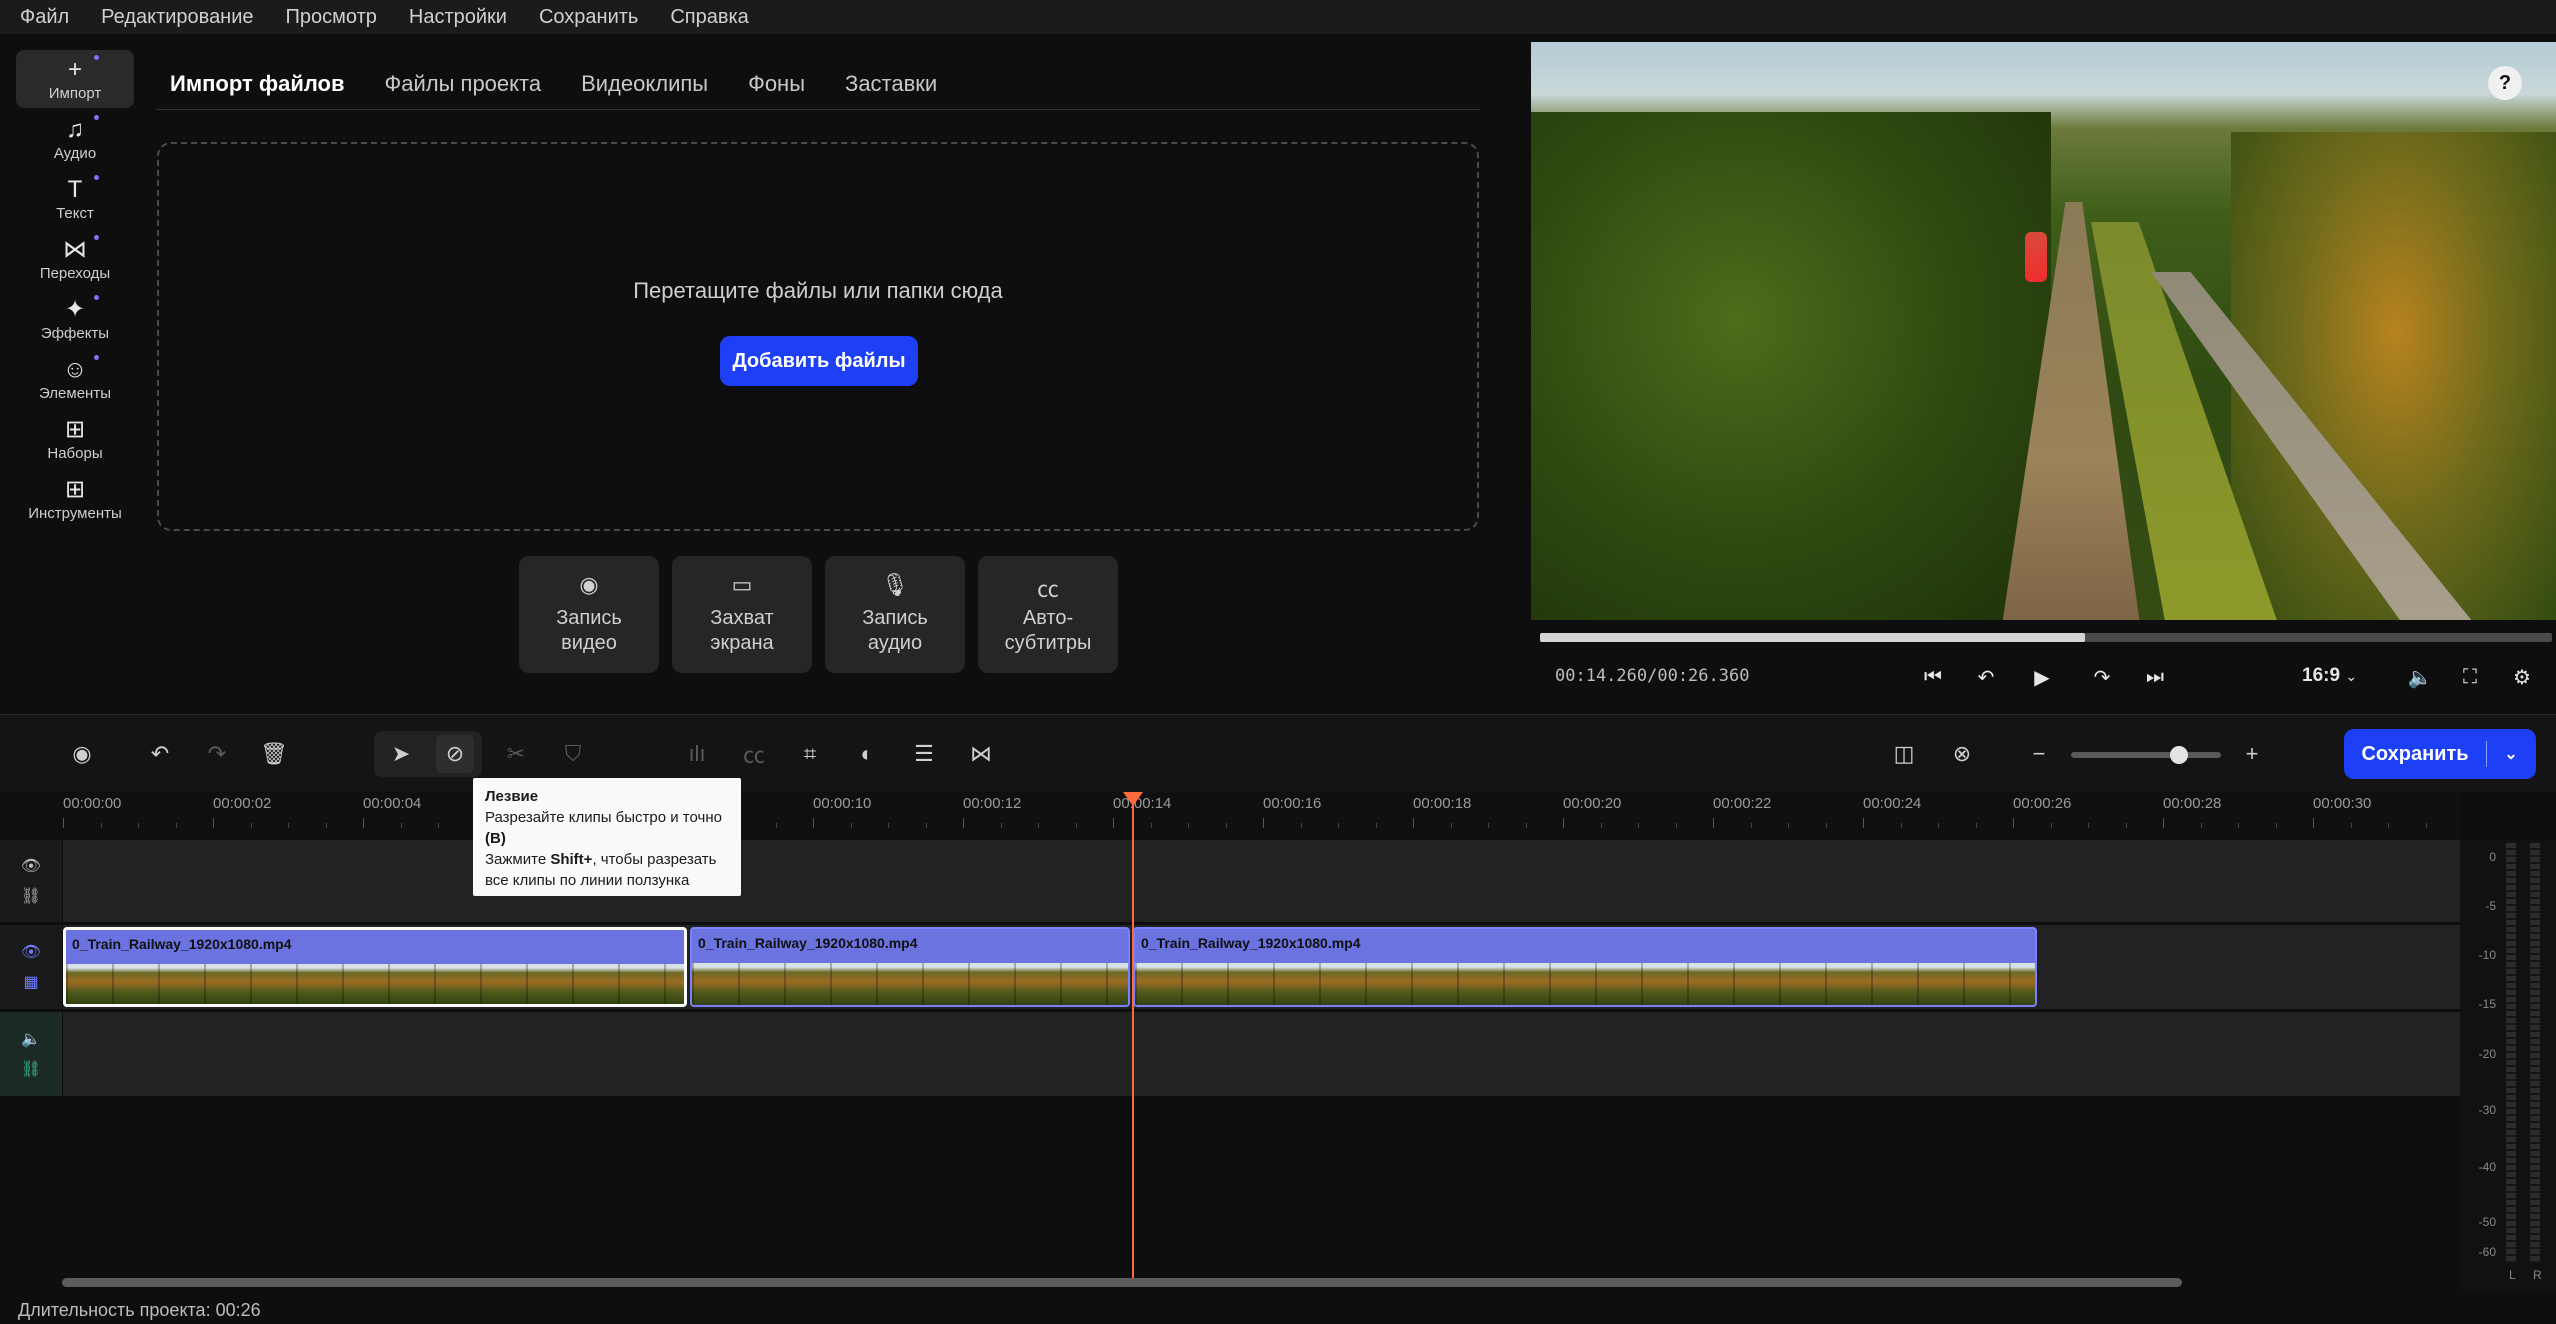 The height and width of the screenshot is (1324, 2556). What do you see at coordinates (1048, 614) in the screenshot?
I see `auto-subtitles-button: ㏄ Авто- субтитры` at bounding box center [1048, 614].